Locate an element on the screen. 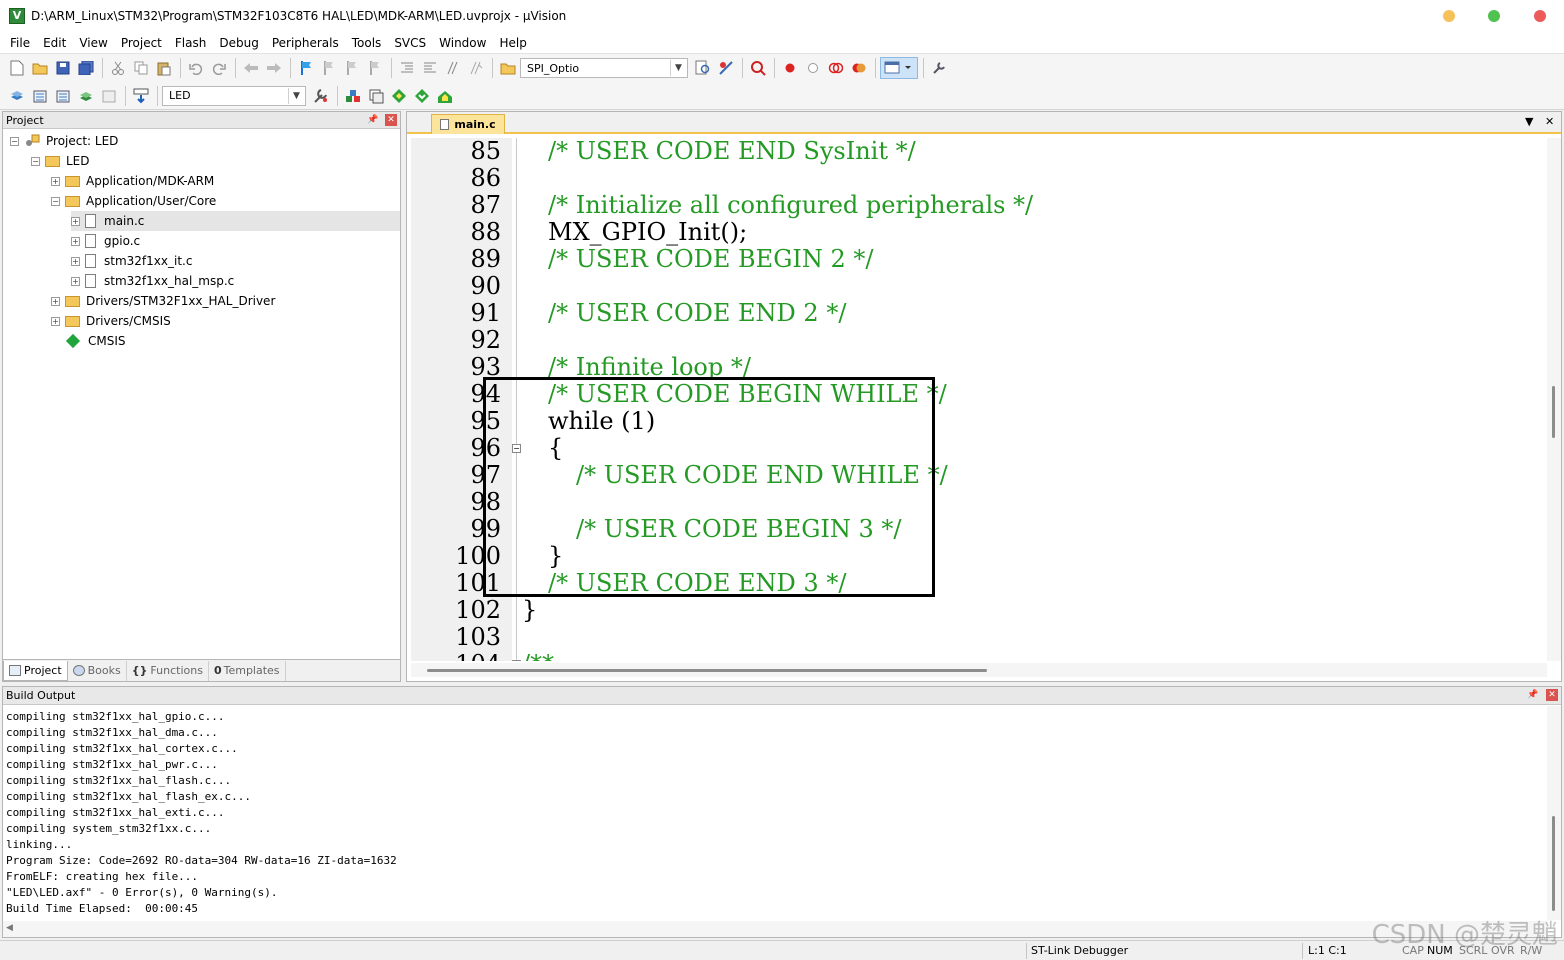  next-bookmark-icon is located at coordinates (352, 68).